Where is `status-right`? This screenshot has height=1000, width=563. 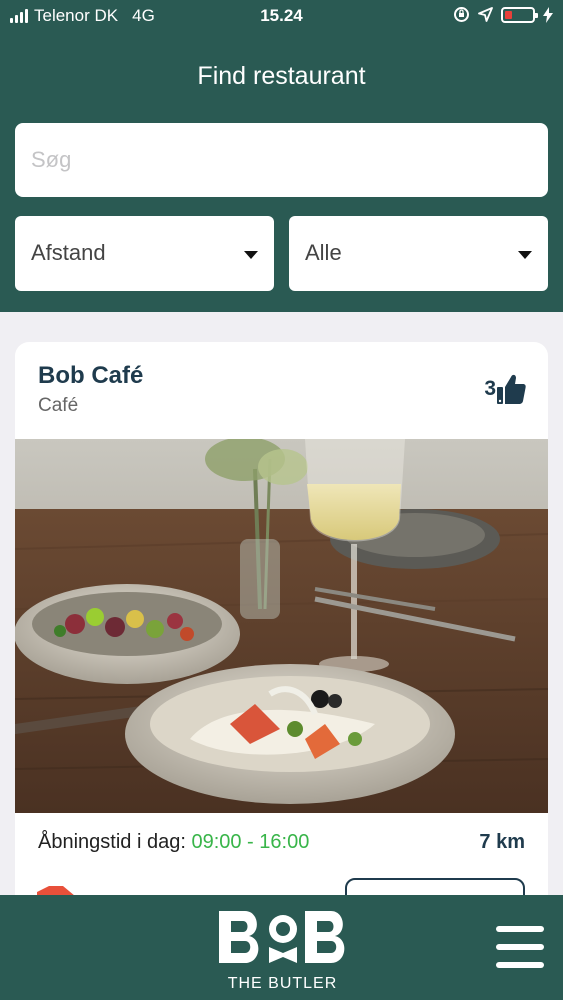
status-right is located at coordinates (503, 14).